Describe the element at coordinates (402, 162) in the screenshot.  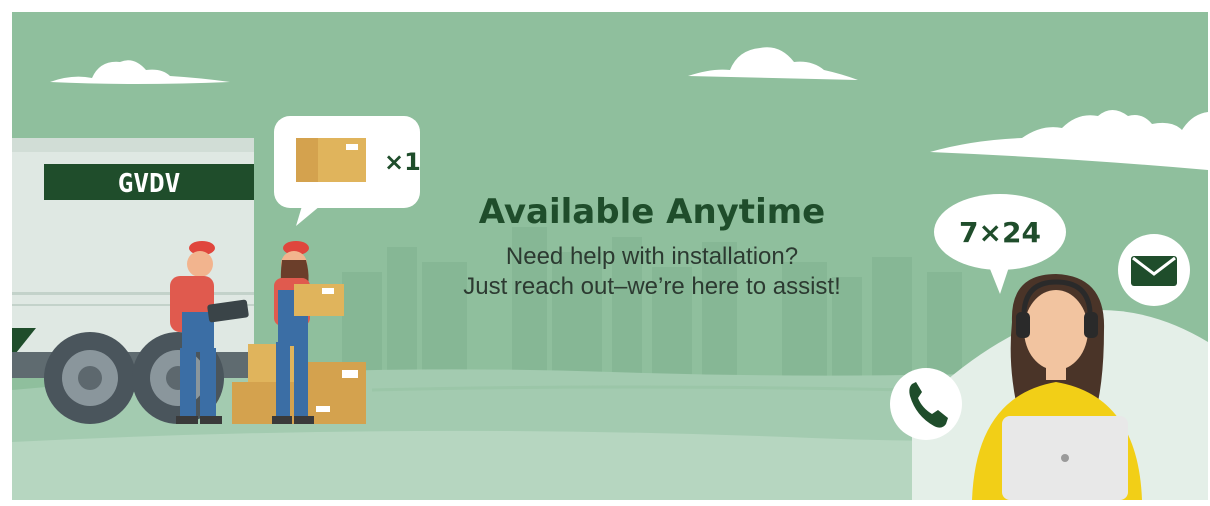
I see `package-count-text: ×1` at that location.